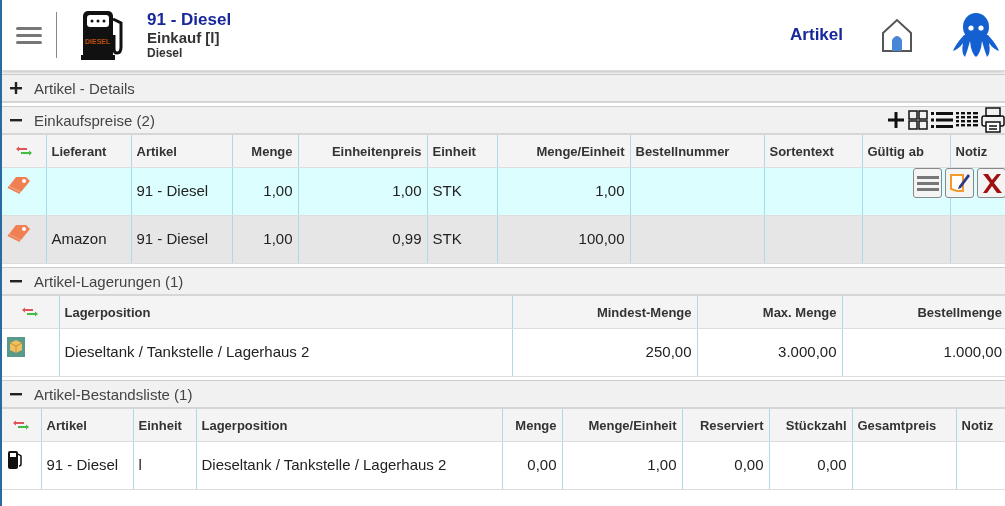 Image resolution: width=1005 pixels, height=506 pixels. I want to click on table-cell: 0,99, so click(407, 239).